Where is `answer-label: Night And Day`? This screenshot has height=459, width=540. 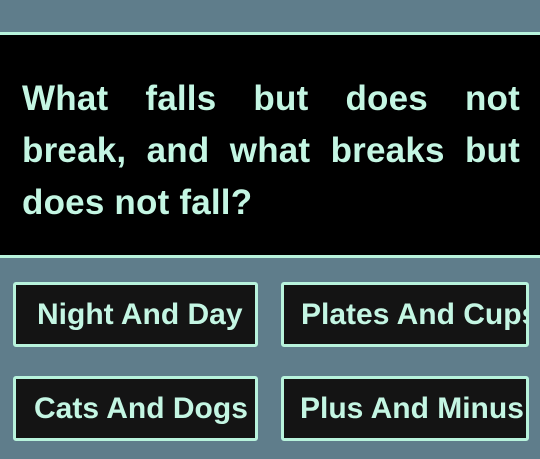
answer-label: Night And Day is located at coordinates (140, 314).